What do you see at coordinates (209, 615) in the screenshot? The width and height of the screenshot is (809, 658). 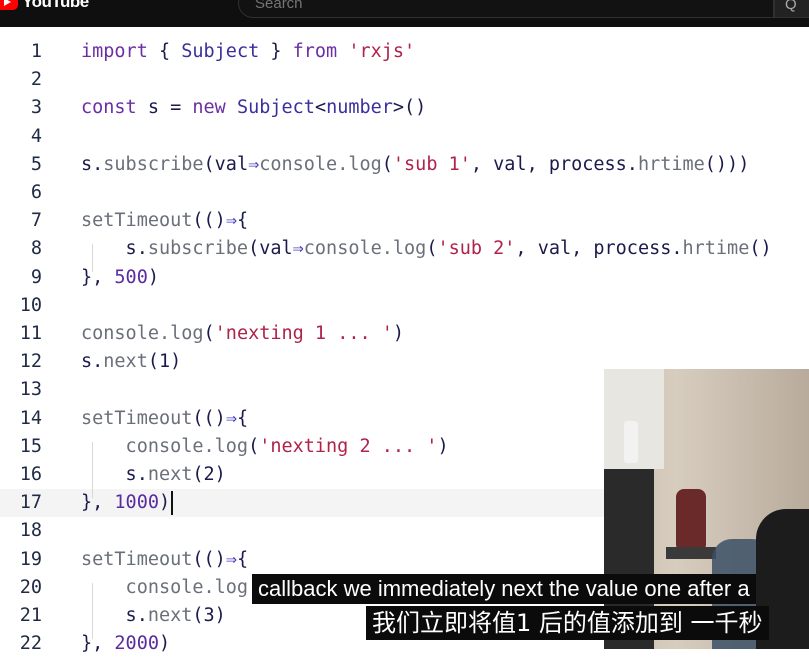 I see `code-token: (3)` at bounding box center [209, 615].